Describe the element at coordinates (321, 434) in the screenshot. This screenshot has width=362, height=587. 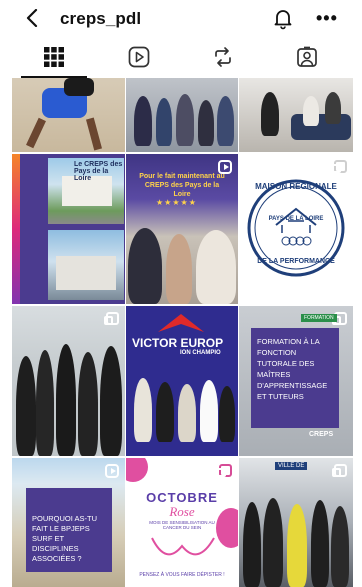
I see `creps-brand: CREPS` at that location.